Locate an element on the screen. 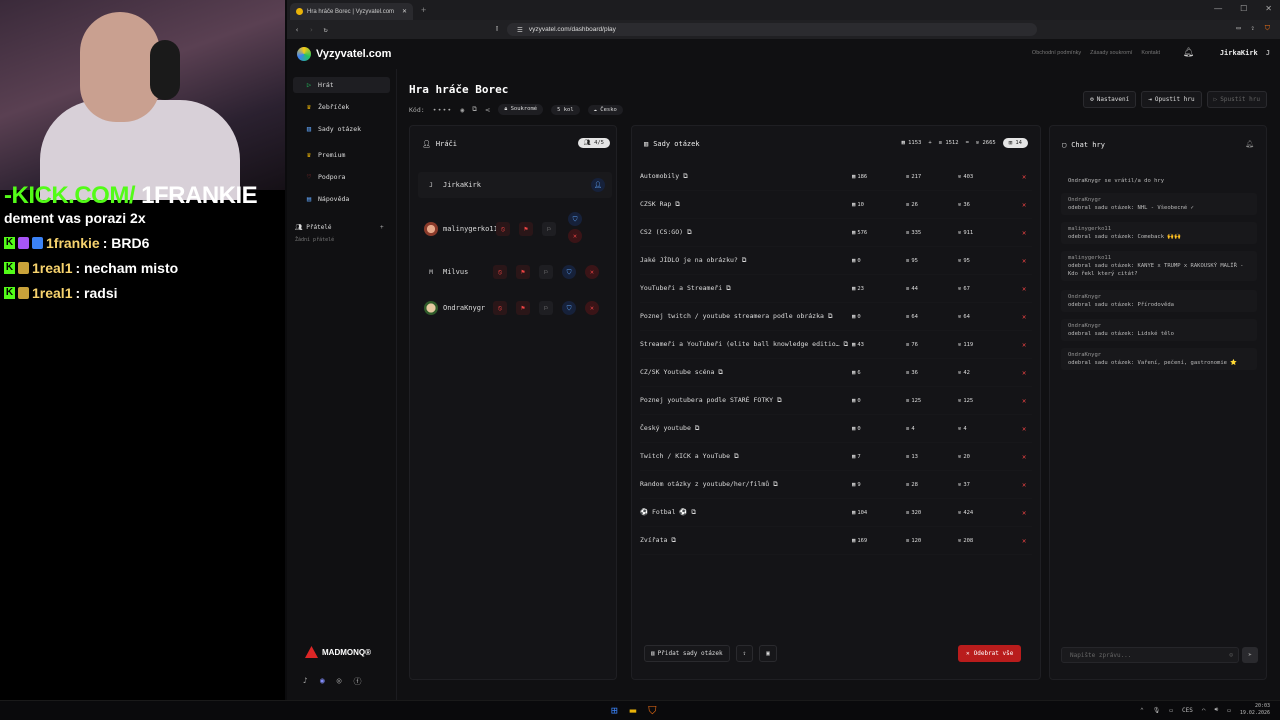 Image resolution: width=1280 pixels, height=720 pixels. copy-icon: ⧉ is located at coordinates (474, 109).